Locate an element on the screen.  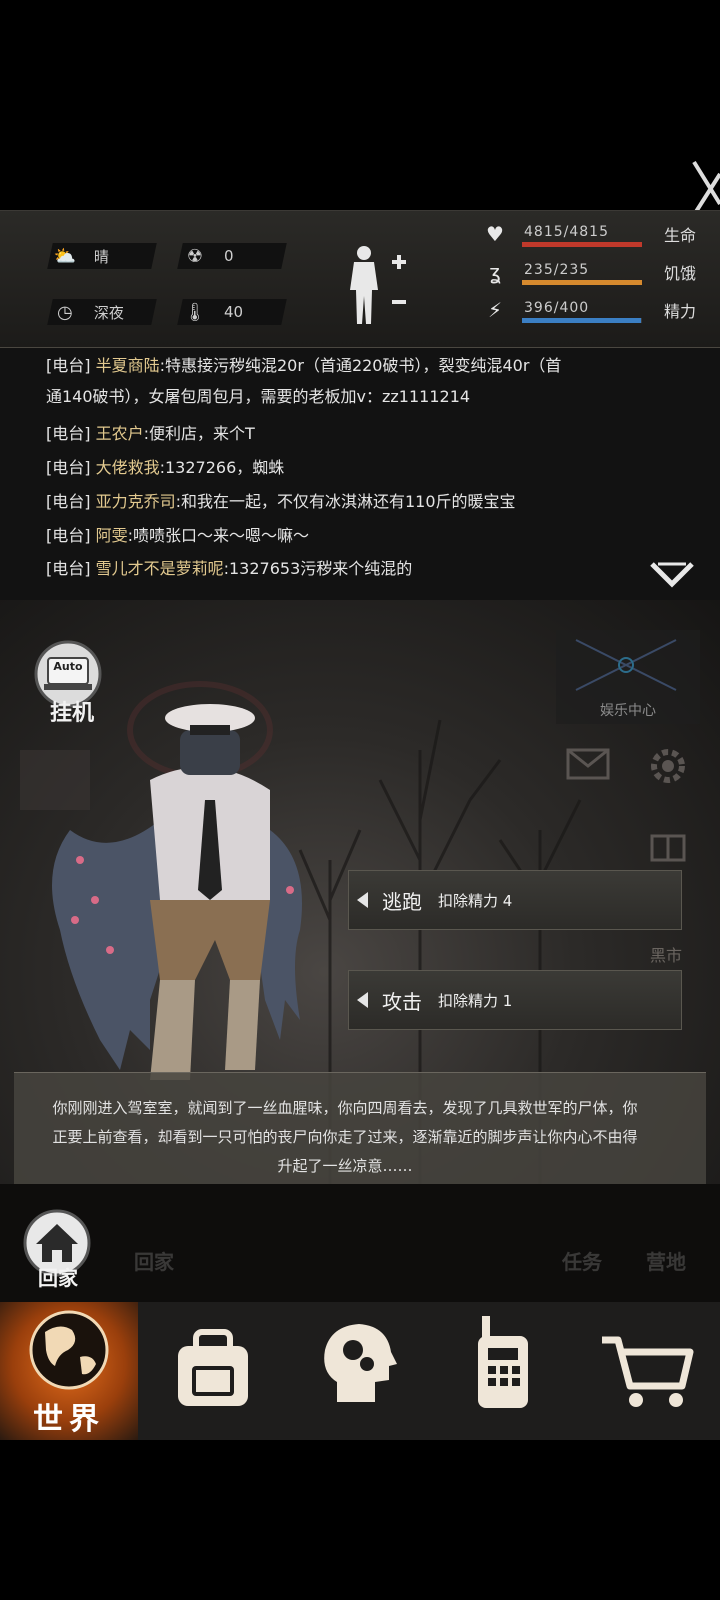
weather-pill: ⛅ 晴 is located at coordinates (102, 256).